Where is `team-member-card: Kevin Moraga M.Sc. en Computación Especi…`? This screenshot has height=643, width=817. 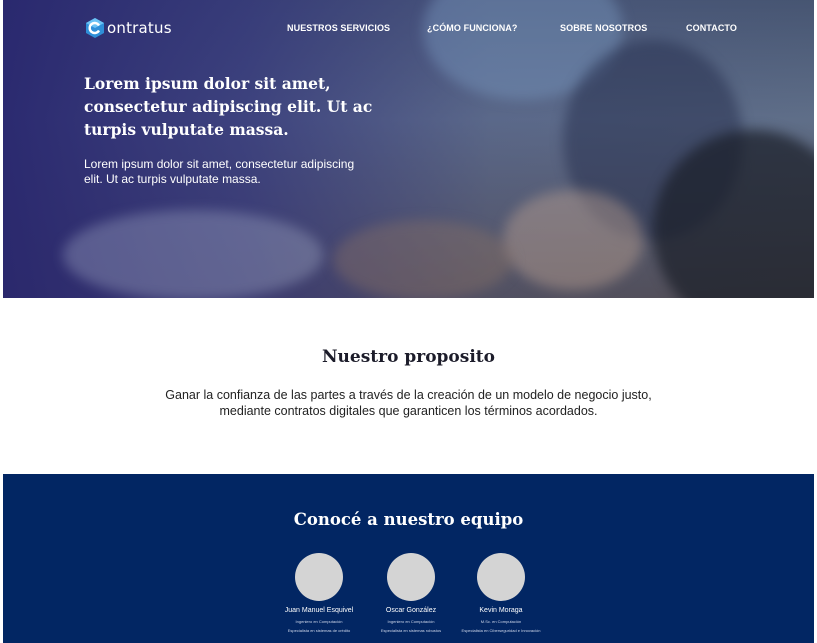 team-member-card: Kevin Moraga M.Sc. en Computación Especi… is located at coordinates (501, 593).